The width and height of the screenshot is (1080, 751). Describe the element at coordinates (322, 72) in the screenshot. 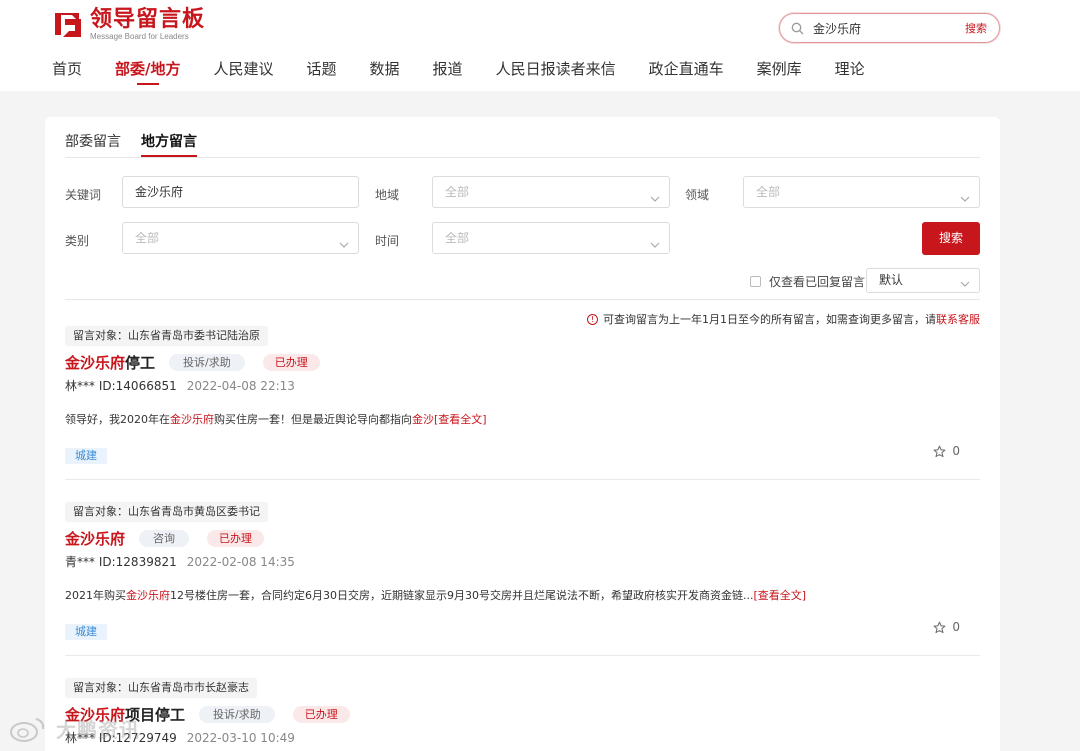

I see `nav-item-topics: 话题` at that location.